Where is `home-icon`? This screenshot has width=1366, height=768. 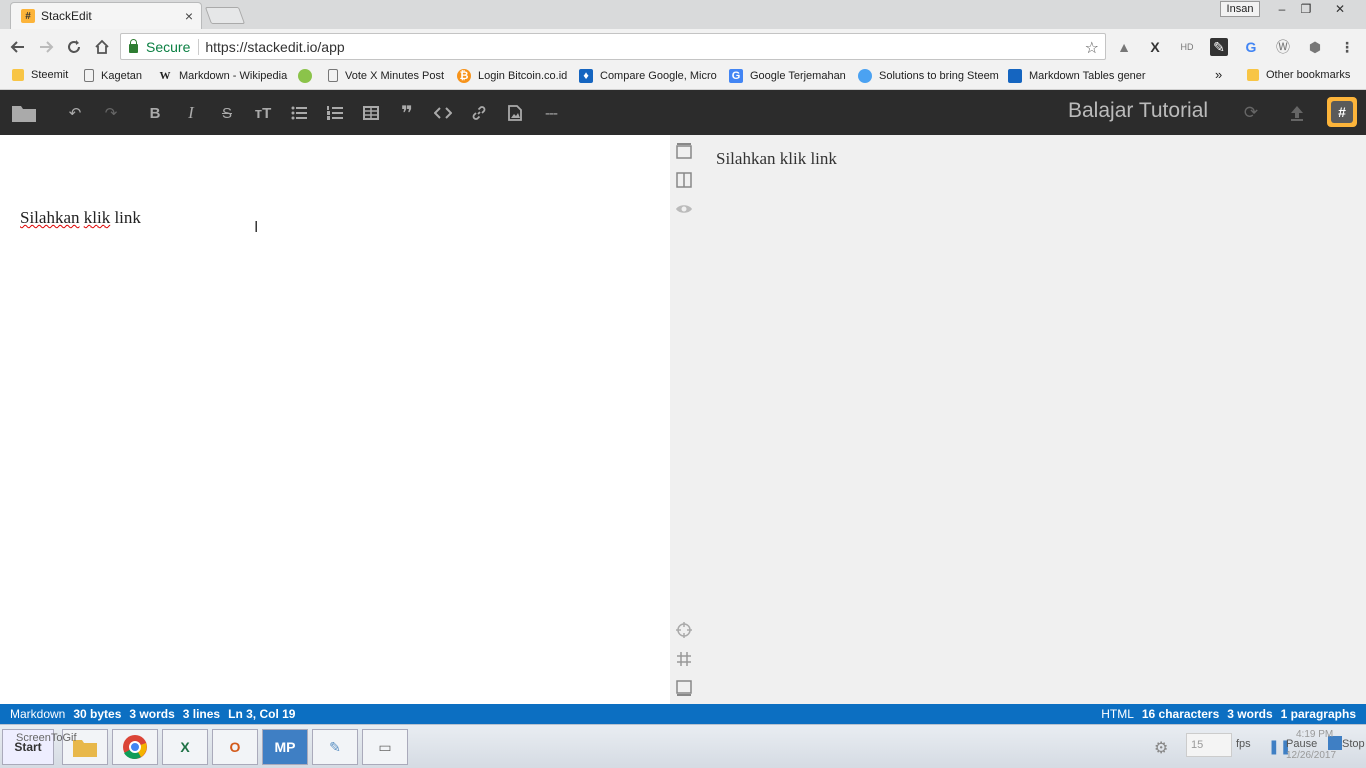
home-icon is located at coordinates (102, 47).